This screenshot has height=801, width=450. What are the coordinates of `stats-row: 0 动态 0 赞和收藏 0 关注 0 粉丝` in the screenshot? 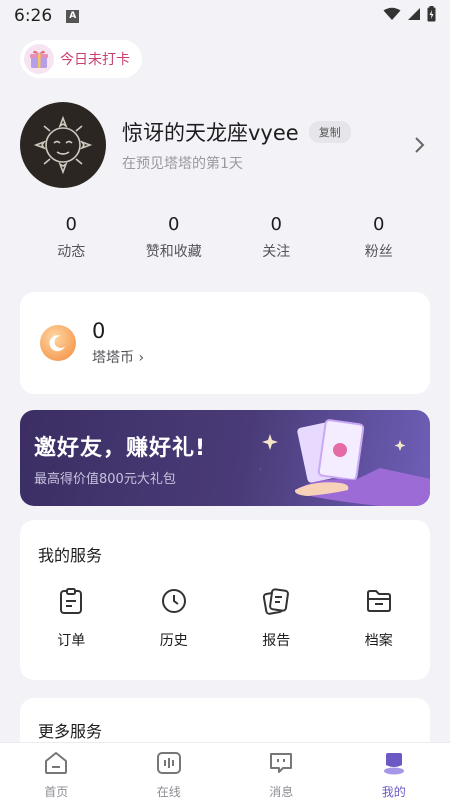 It's located at (225, 237).